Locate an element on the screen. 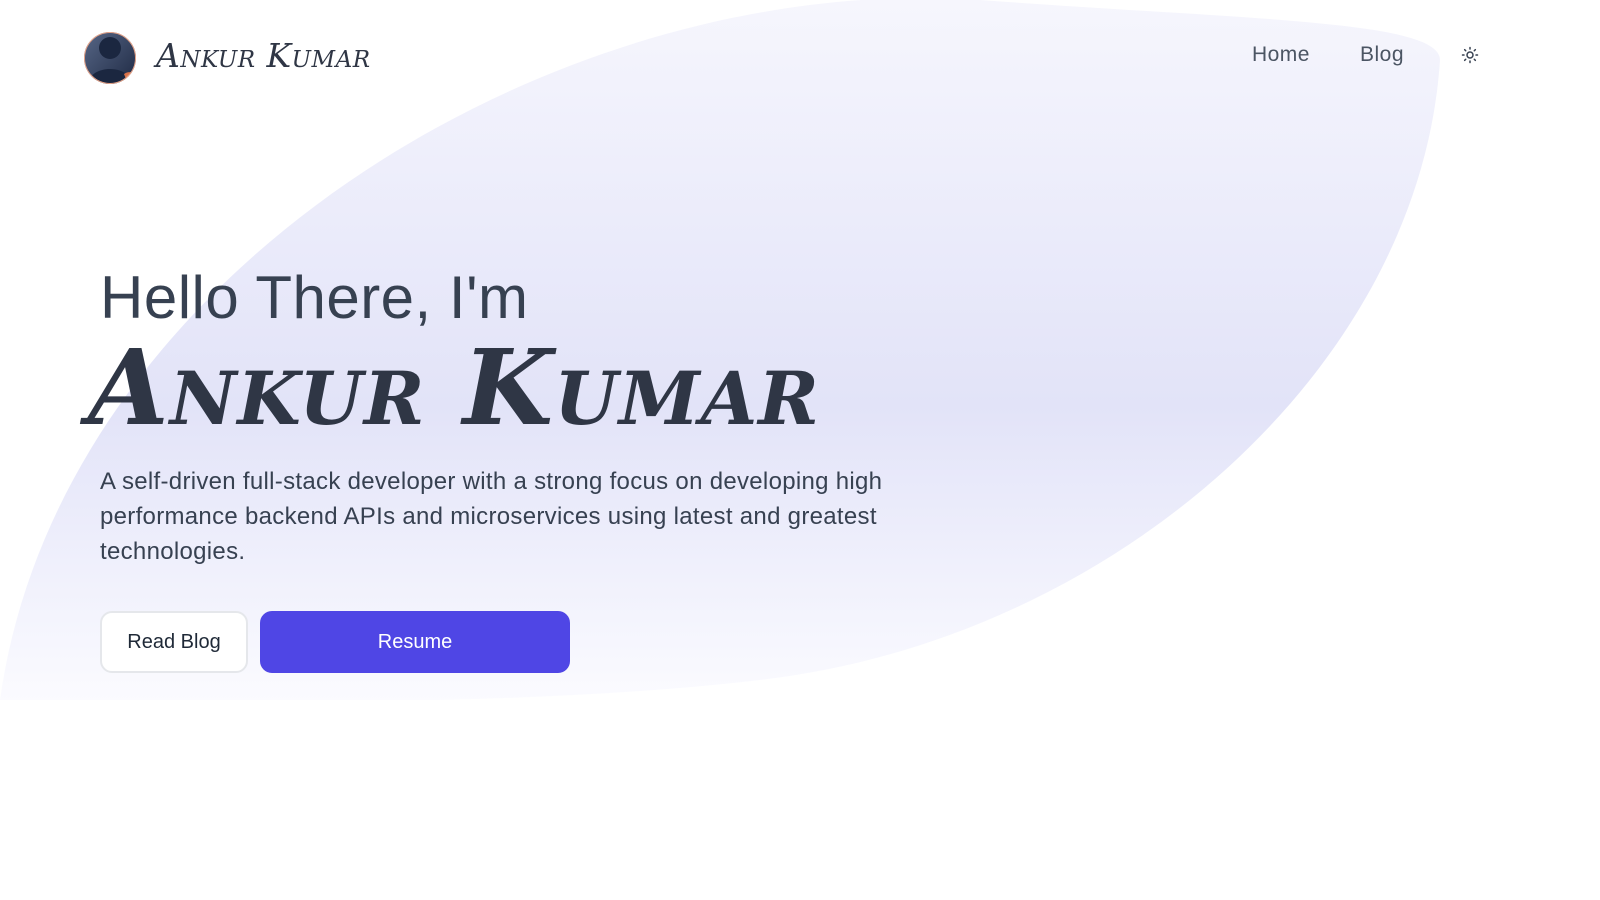 Image resolution: width=1600 pixels, height=900 pixels. site-header: Ankur Kumar Home Blog is located at coordinates (800, 55).